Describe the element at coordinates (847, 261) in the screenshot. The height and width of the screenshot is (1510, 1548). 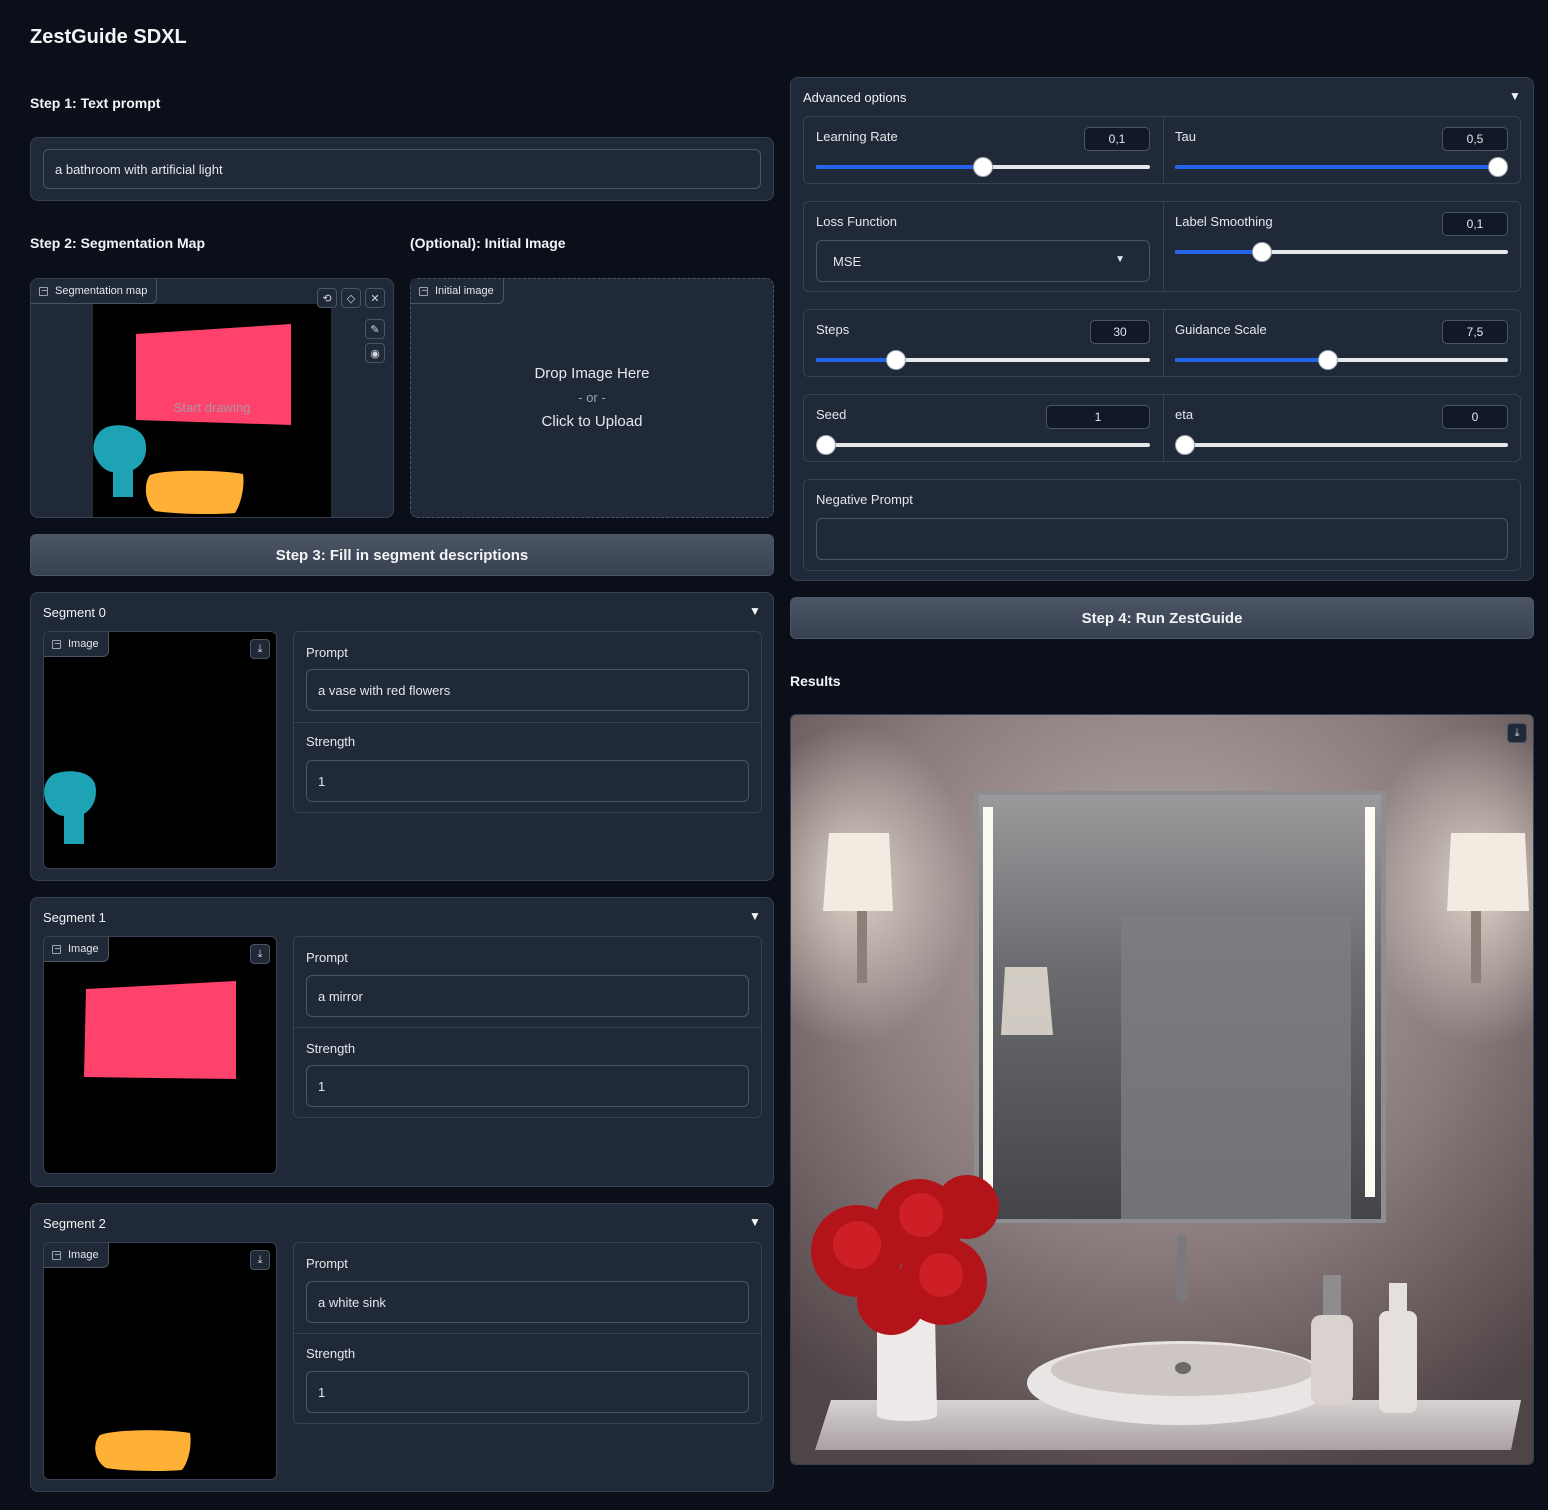
I see `loss-function-value: MSE` at that location.